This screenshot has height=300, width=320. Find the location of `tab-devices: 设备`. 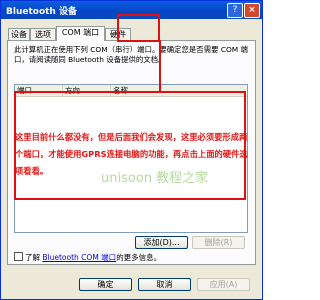

tab-devices: 设备 is located at coordinates (19, 34).